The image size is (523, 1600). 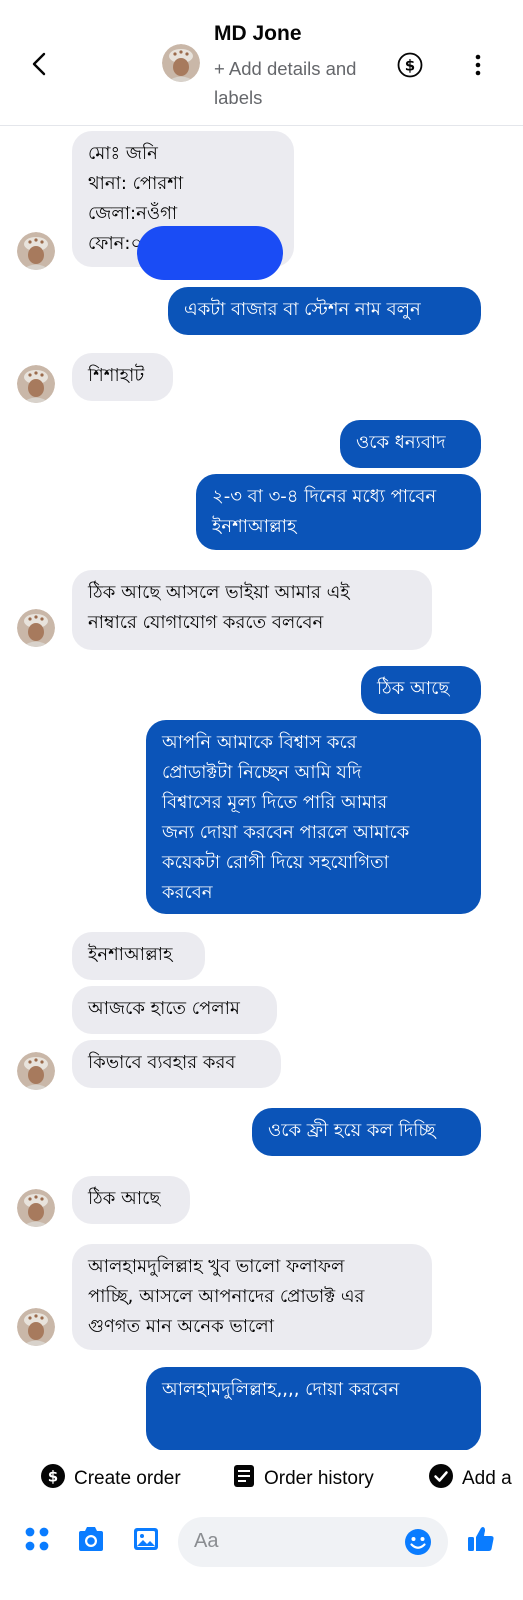 I want to click on incoming-message: ঠিক আছে, so click(x=131, y=1200).